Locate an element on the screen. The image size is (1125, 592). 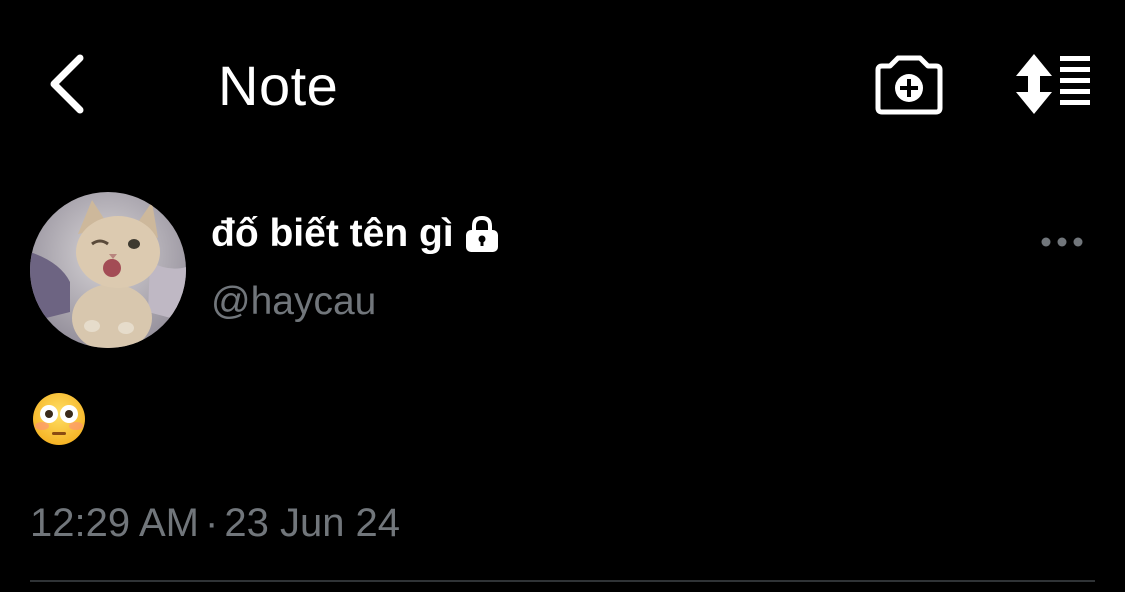
kitten-avatar-image is located at coordinates (108, 270).